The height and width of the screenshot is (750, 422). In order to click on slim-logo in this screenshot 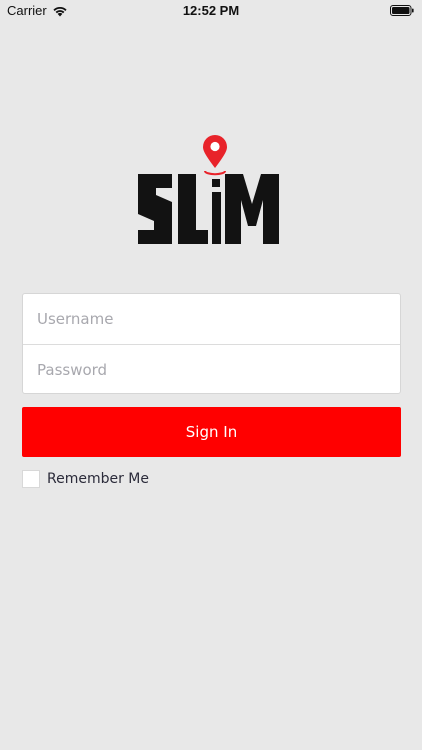, I will do `click(208, 189)`.